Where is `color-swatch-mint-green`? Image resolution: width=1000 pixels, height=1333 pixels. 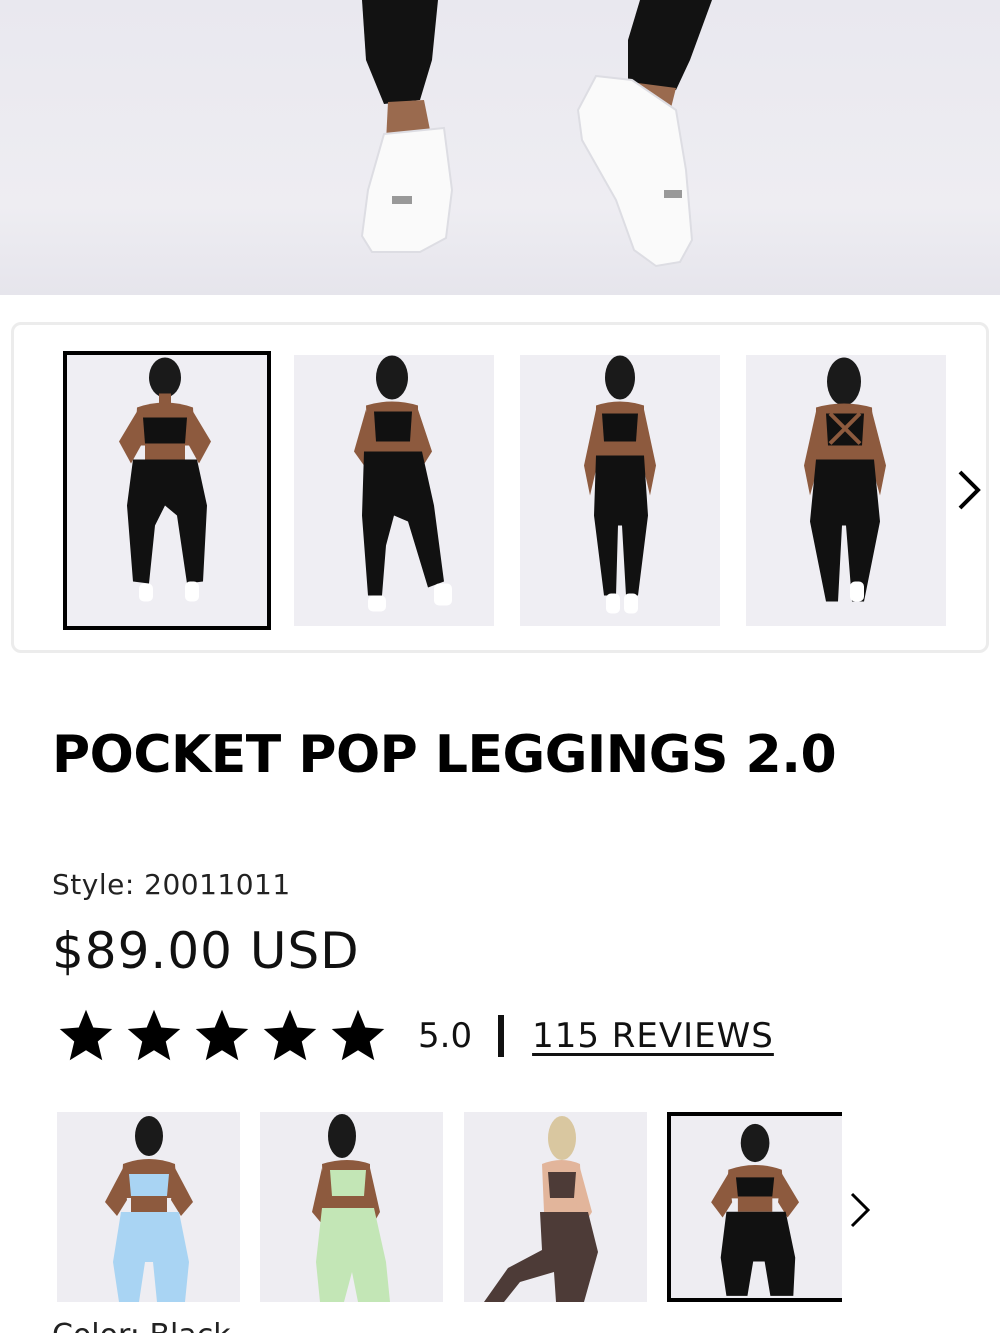 color-swatch-mint-green is located at coordinates (351, 1207).